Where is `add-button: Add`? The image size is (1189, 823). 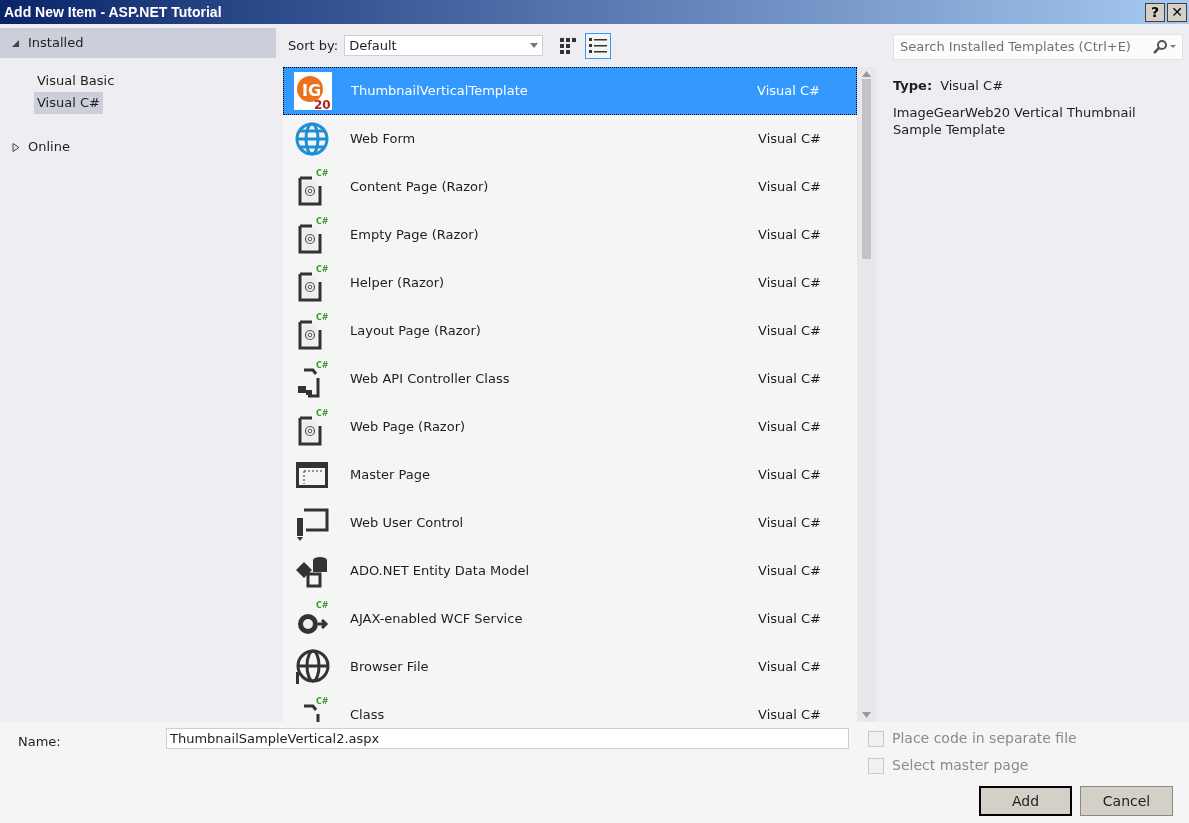 add-button: Add is located at coordinates (1025, 801).